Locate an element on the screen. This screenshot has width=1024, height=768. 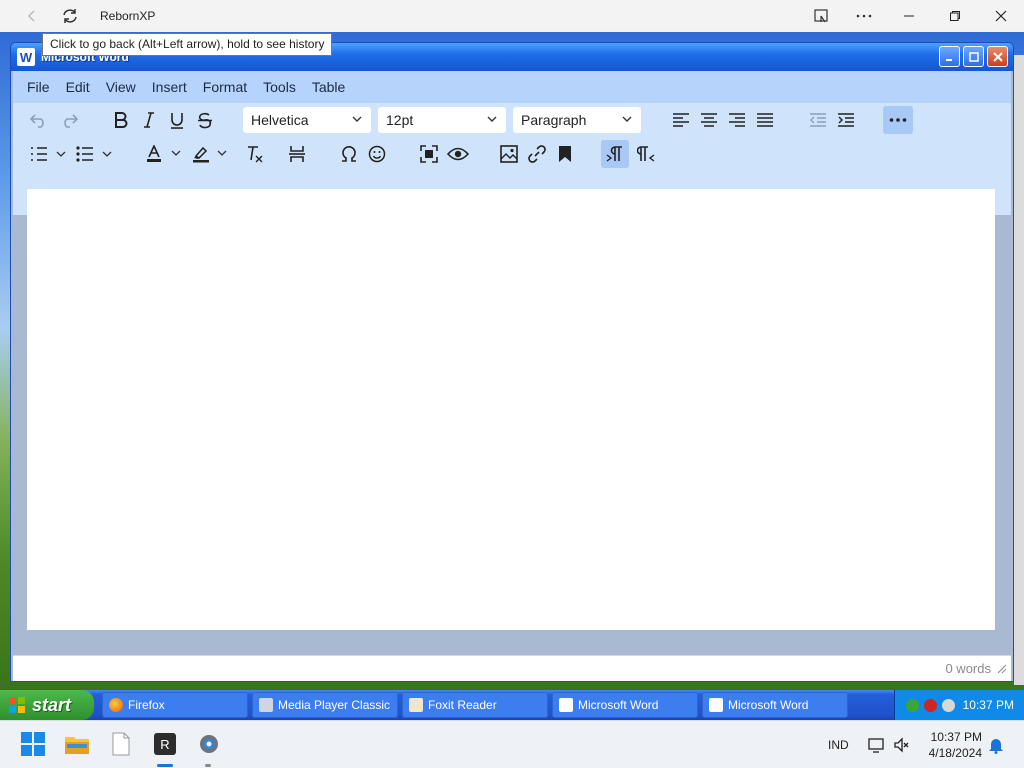
taskbar-task-word-1: Microsoft Word is located at coordinates (625, 705).